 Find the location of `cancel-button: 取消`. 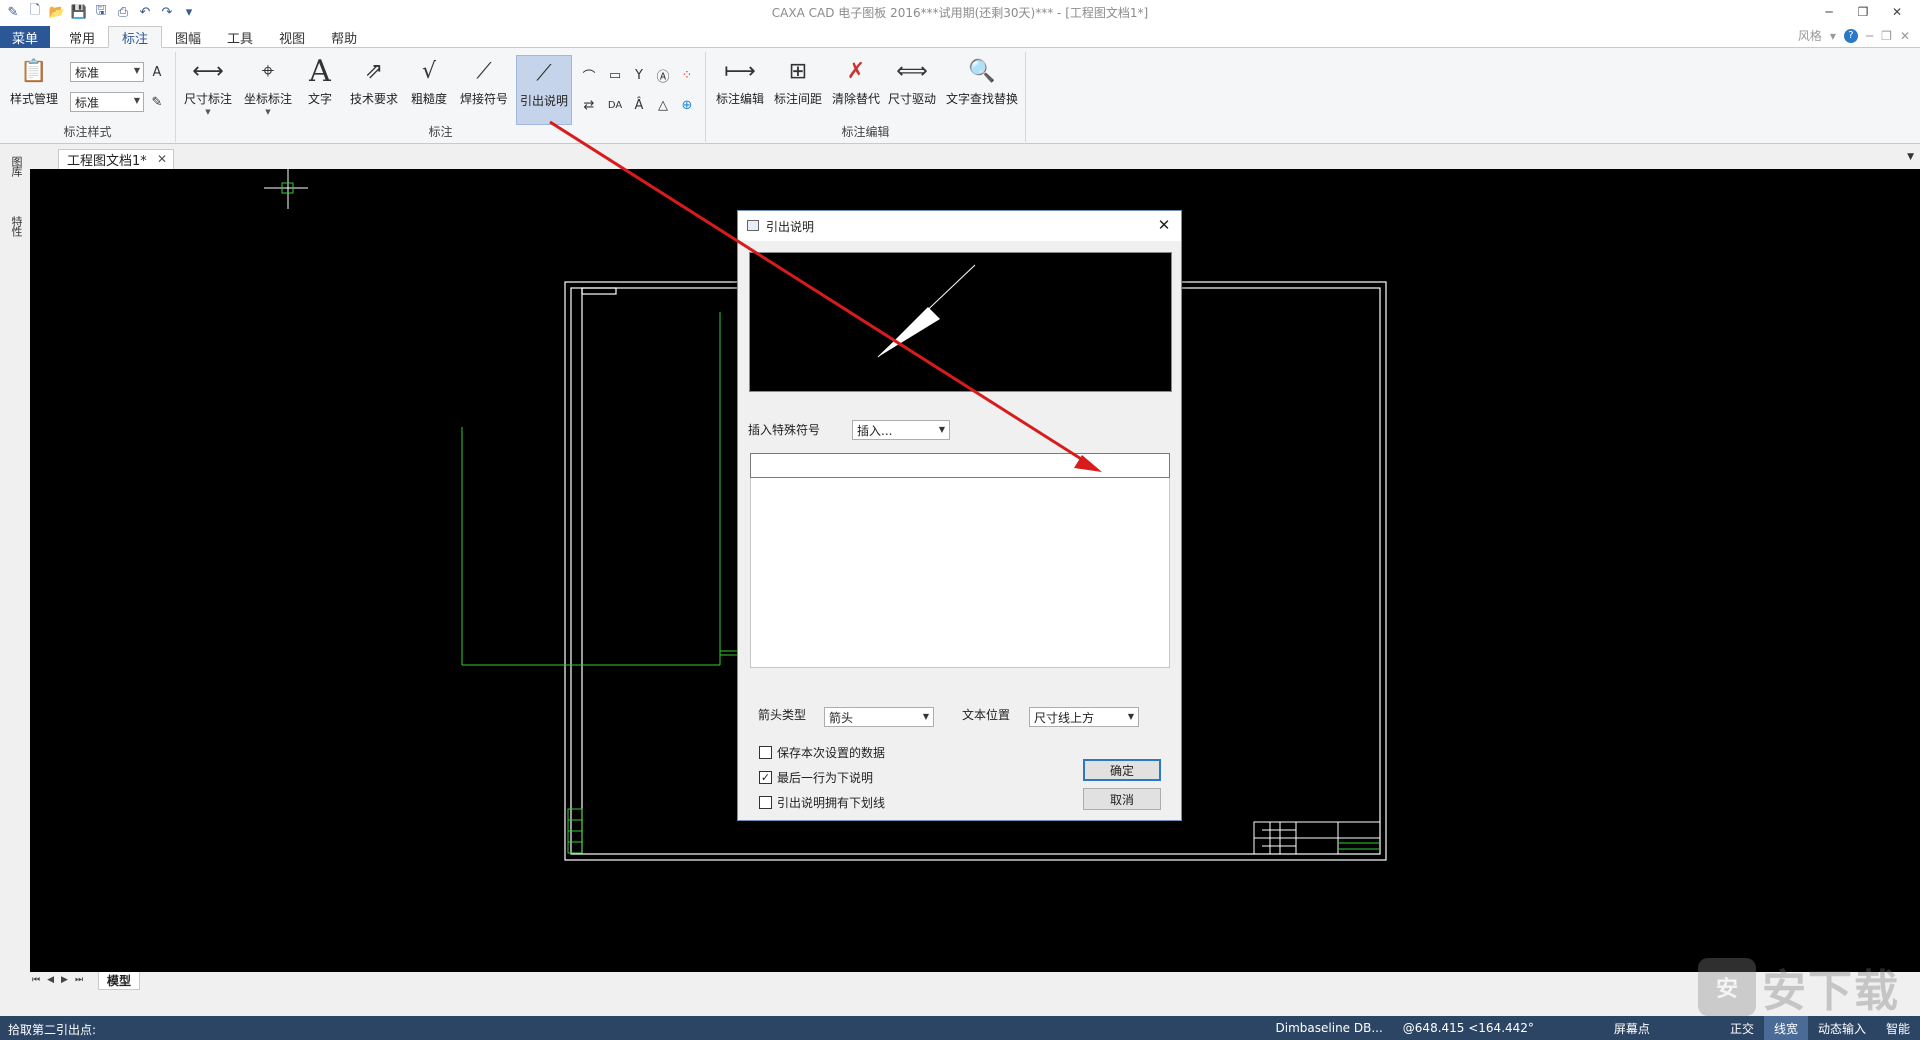

cancel-button: 取消 is located at coordinates (1122, 799).